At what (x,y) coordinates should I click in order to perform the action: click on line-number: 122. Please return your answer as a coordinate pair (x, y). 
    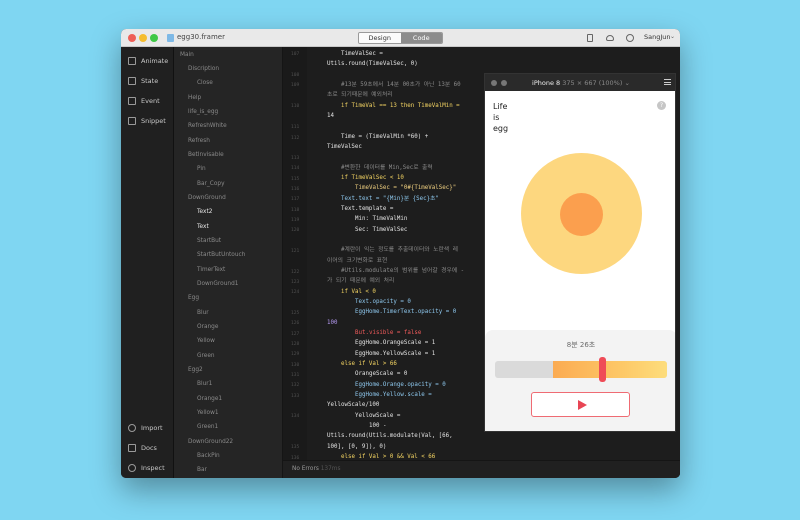
    Looking at the image, I should click on (295, 272).